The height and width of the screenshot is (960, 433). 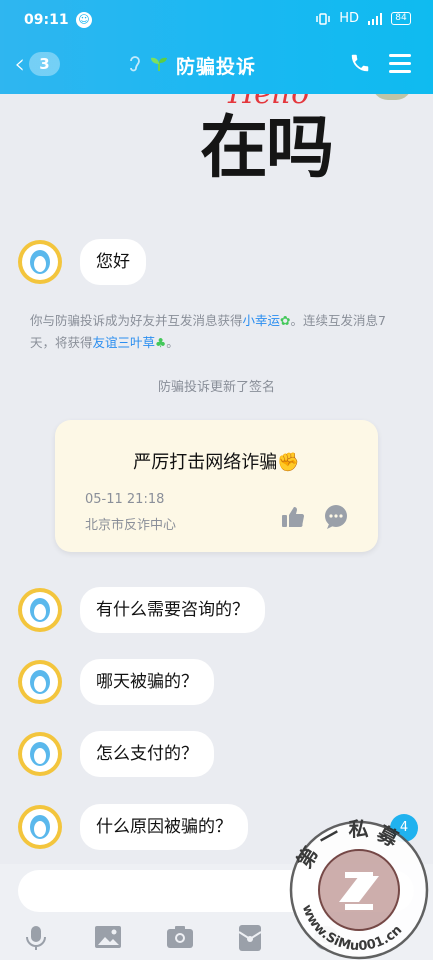 I want to click on menu-button, so click(x=400, y=66).